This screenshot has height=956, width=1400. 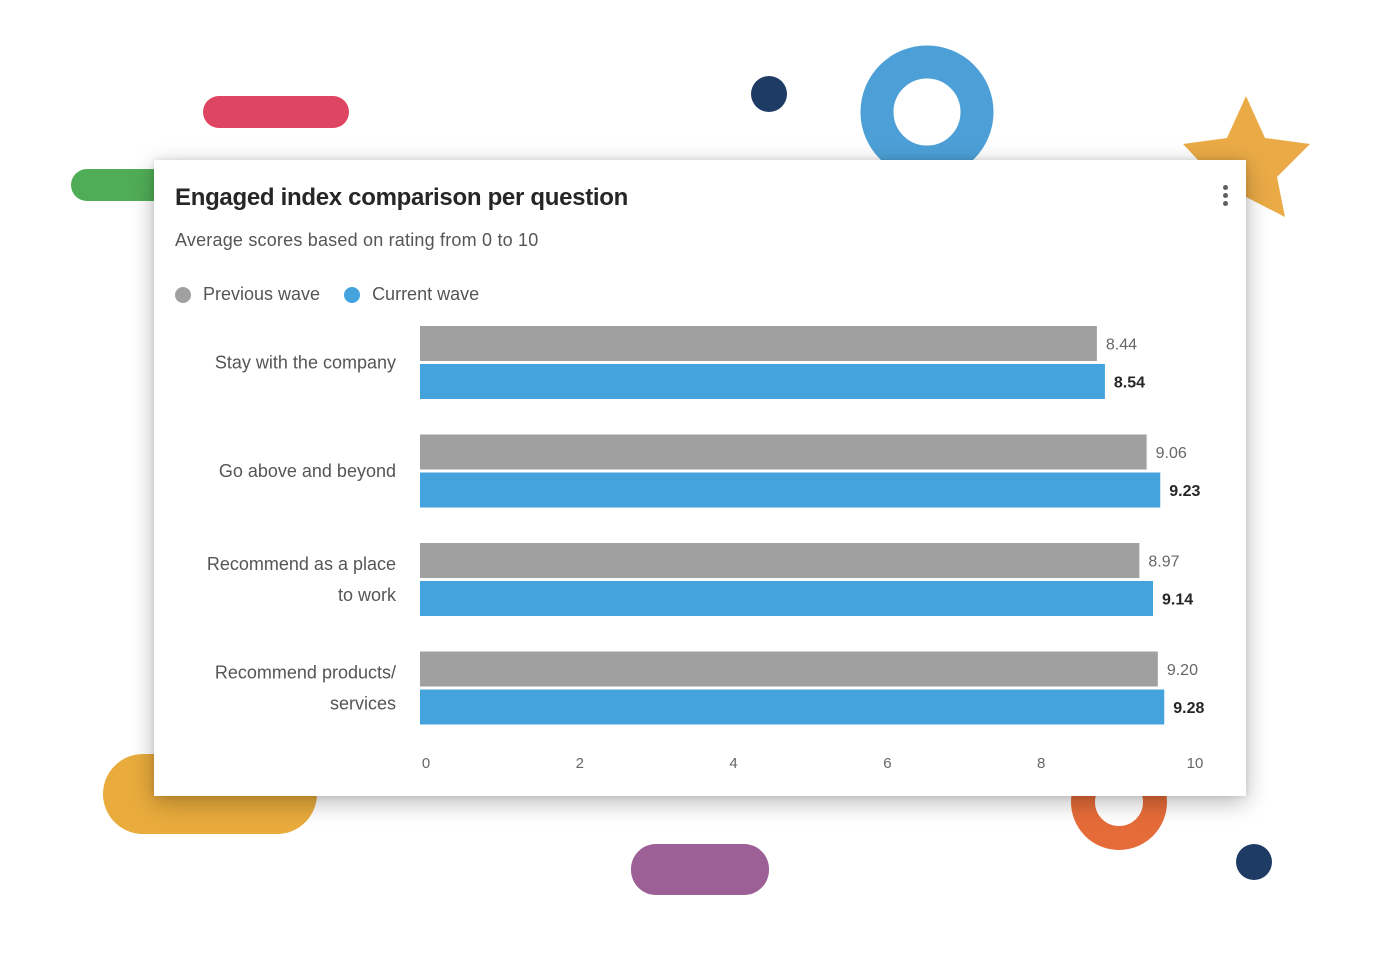 What do you see at coordinates (301, 564) in the screenshot?
I see `category-label: Recommend as a place` at bounding box center [301, 564].